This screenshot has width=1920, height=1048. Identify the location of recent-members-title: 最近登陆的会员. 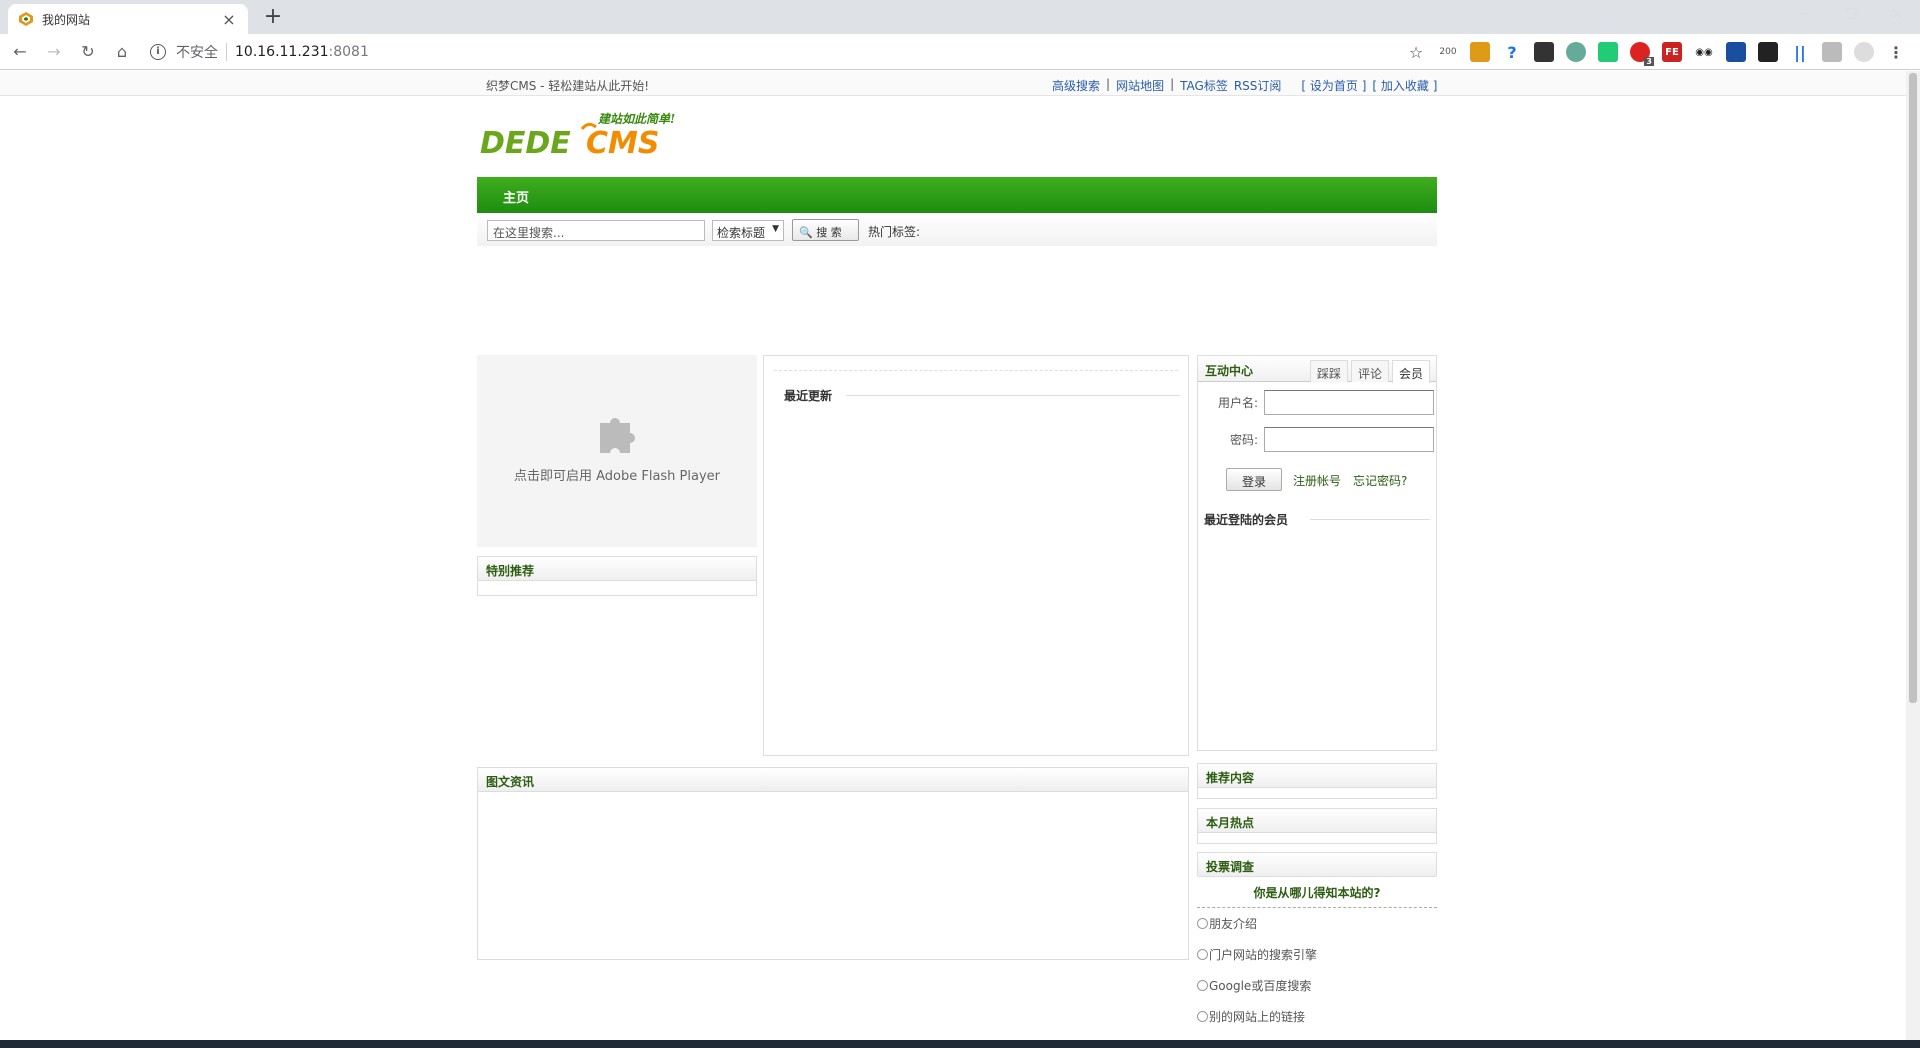
(1246, 520).